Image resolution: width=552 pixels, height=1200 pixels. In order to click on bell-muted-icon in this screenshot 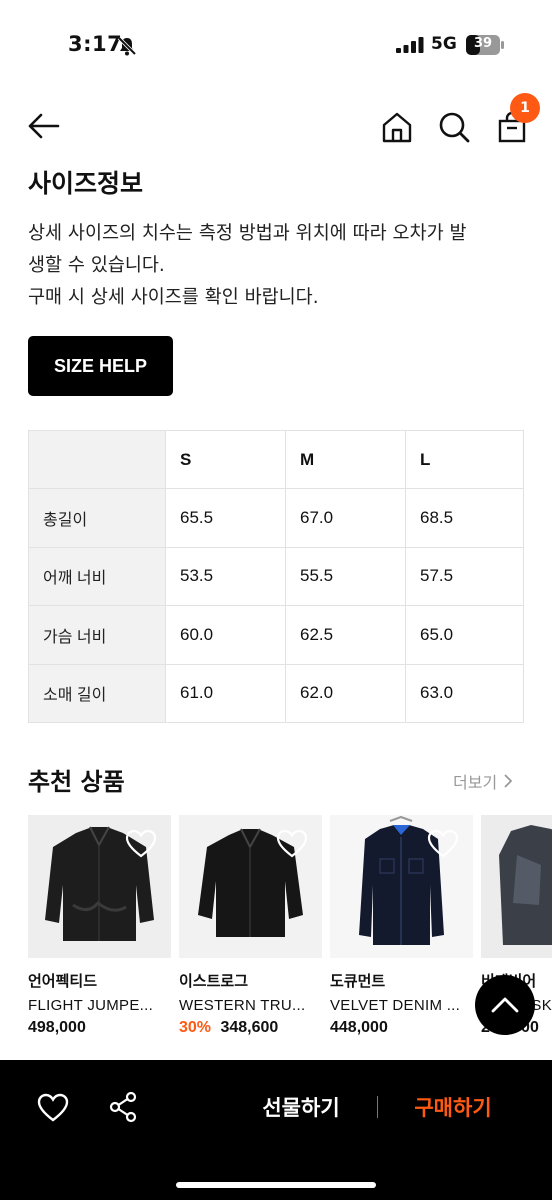, I will do `click(127, 46)`.